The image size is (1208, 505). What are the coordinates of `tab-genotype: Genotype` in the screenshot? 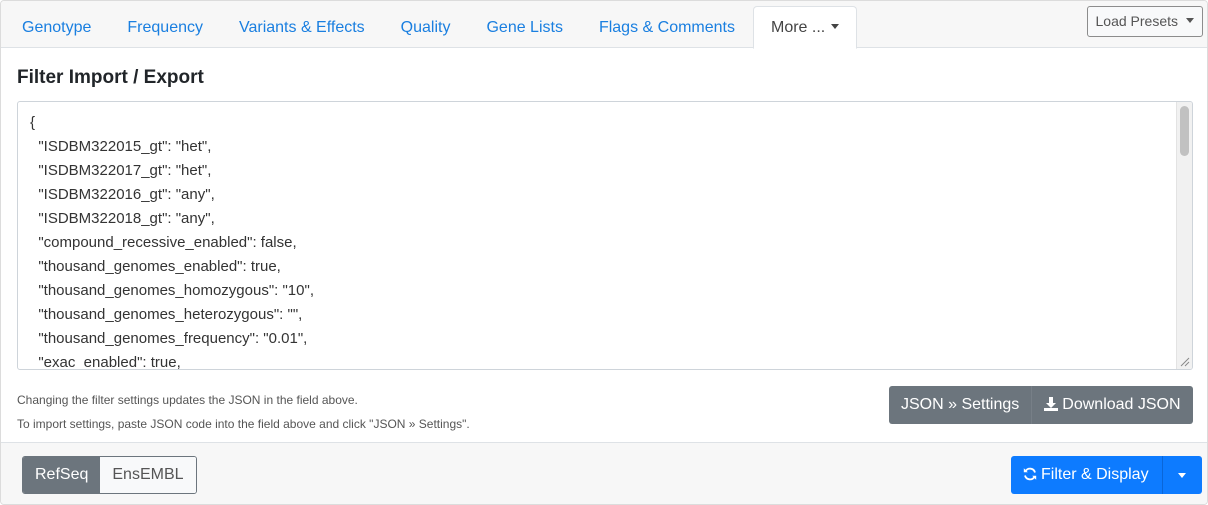 It's located at (56, 27).